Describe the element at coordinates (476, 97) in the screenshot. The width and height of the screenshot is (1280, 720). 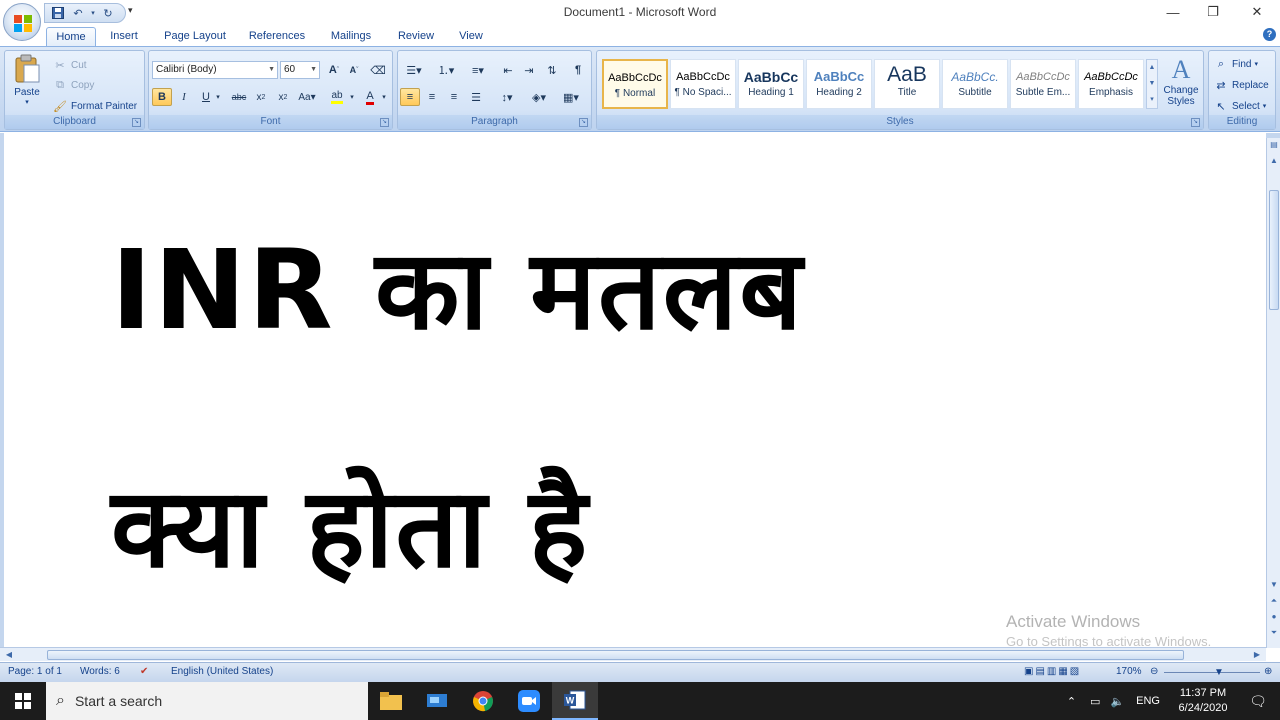
I see `justify-icon: ☰` at that location.